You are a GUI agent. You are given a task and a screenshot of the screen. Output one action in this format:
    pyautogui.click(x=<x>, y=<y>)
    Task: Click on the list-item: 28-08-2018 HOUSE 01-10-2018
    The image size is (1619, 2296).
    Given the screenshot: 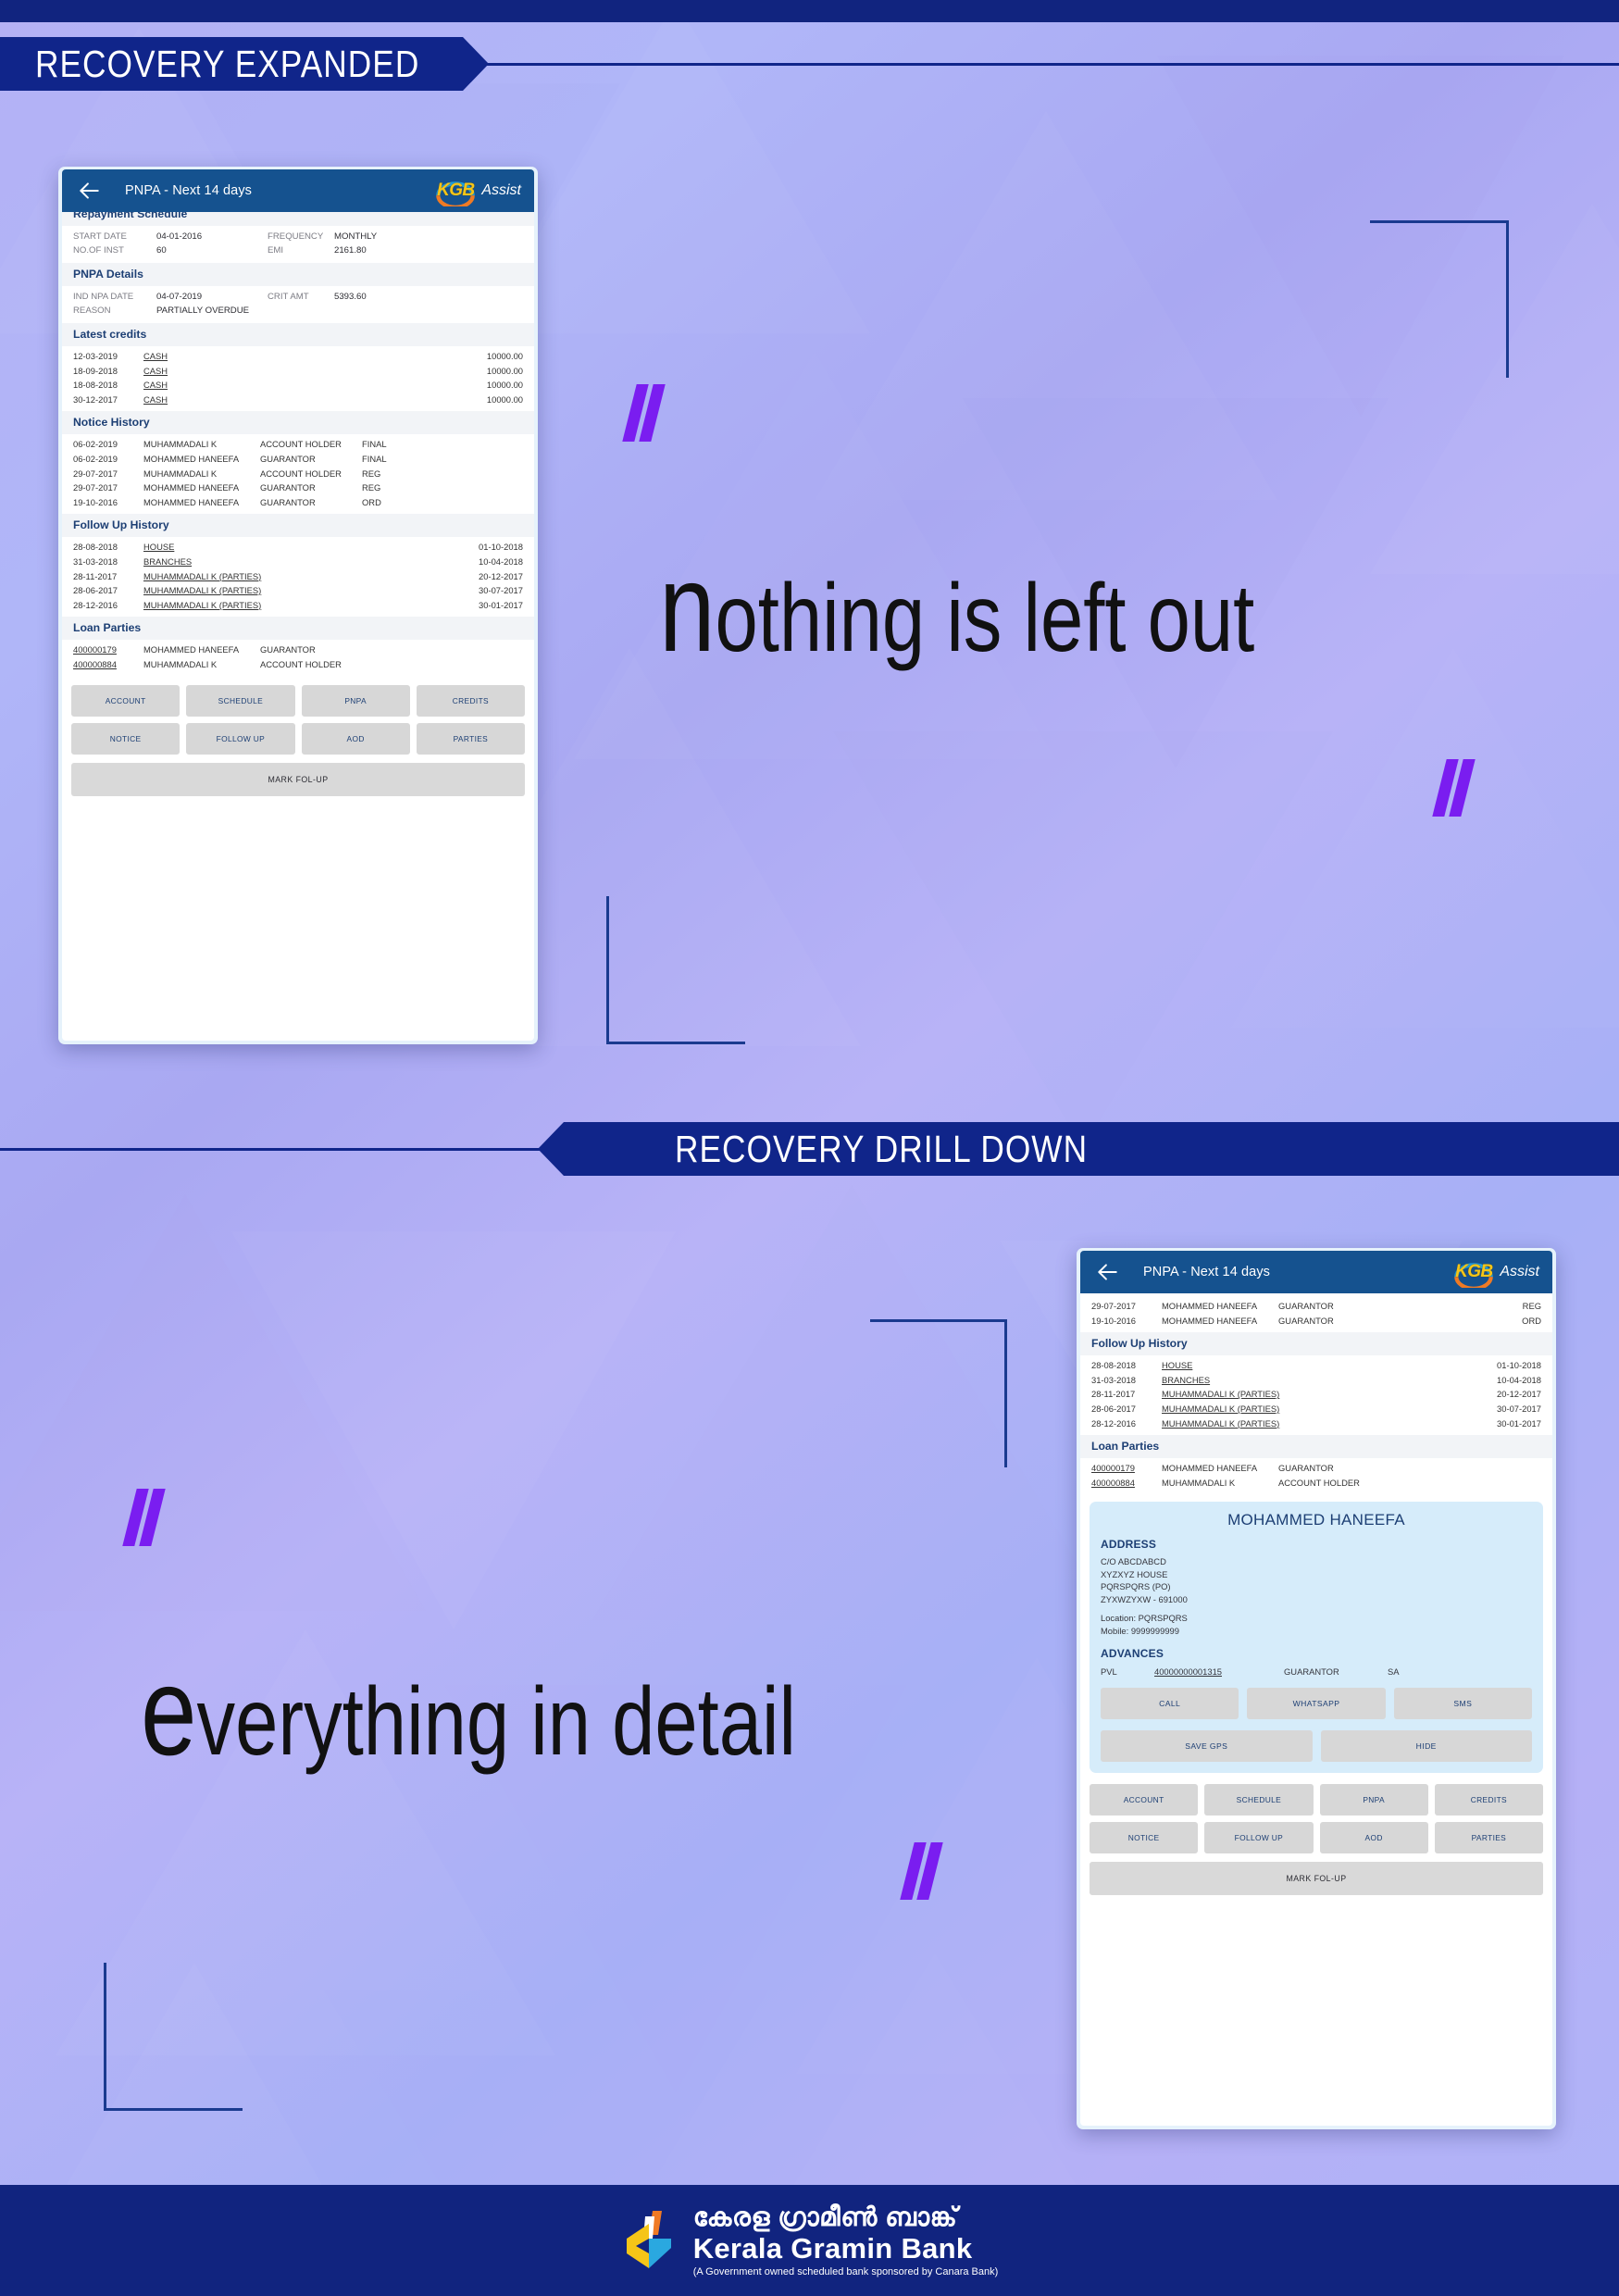 What is the action you would take?
    pyautogui.click(x=298, y=547)
    